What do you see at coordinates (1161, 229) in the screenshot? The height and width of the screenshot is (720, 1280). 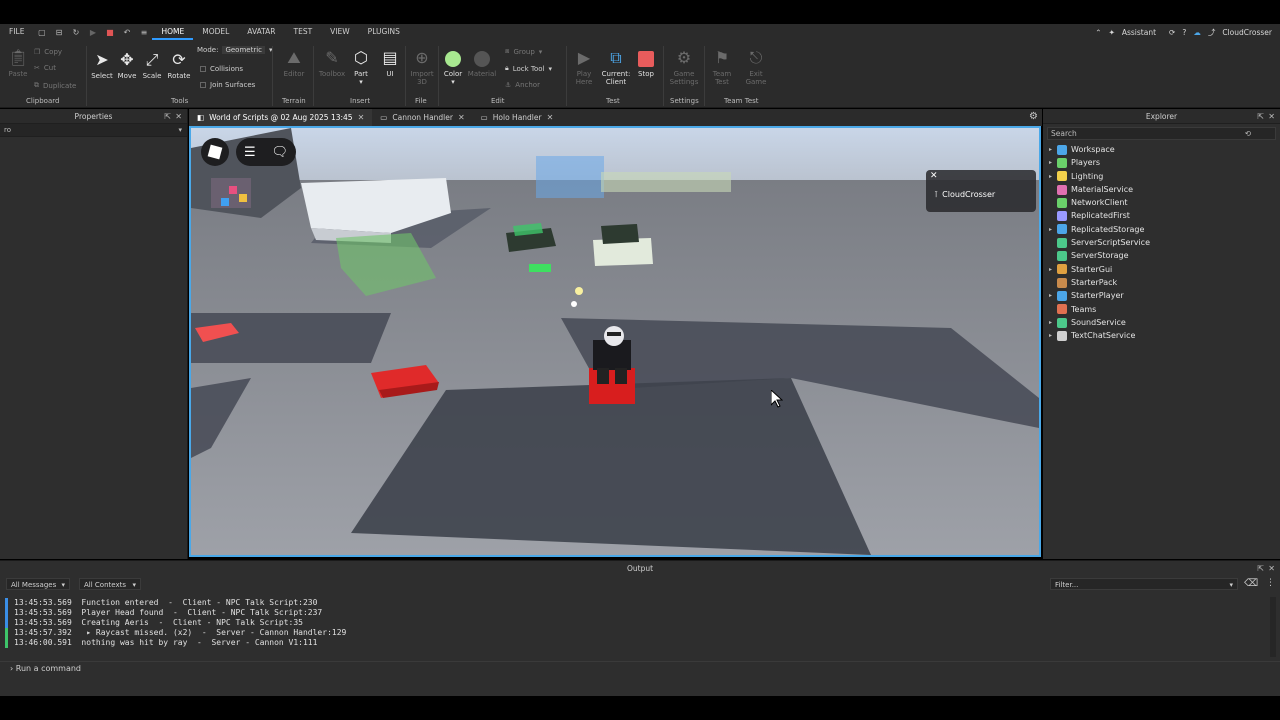 I see `explorer-item-replicatedstorage: ▸ ReplicatedStorage` at bounding box center [1161, 229].